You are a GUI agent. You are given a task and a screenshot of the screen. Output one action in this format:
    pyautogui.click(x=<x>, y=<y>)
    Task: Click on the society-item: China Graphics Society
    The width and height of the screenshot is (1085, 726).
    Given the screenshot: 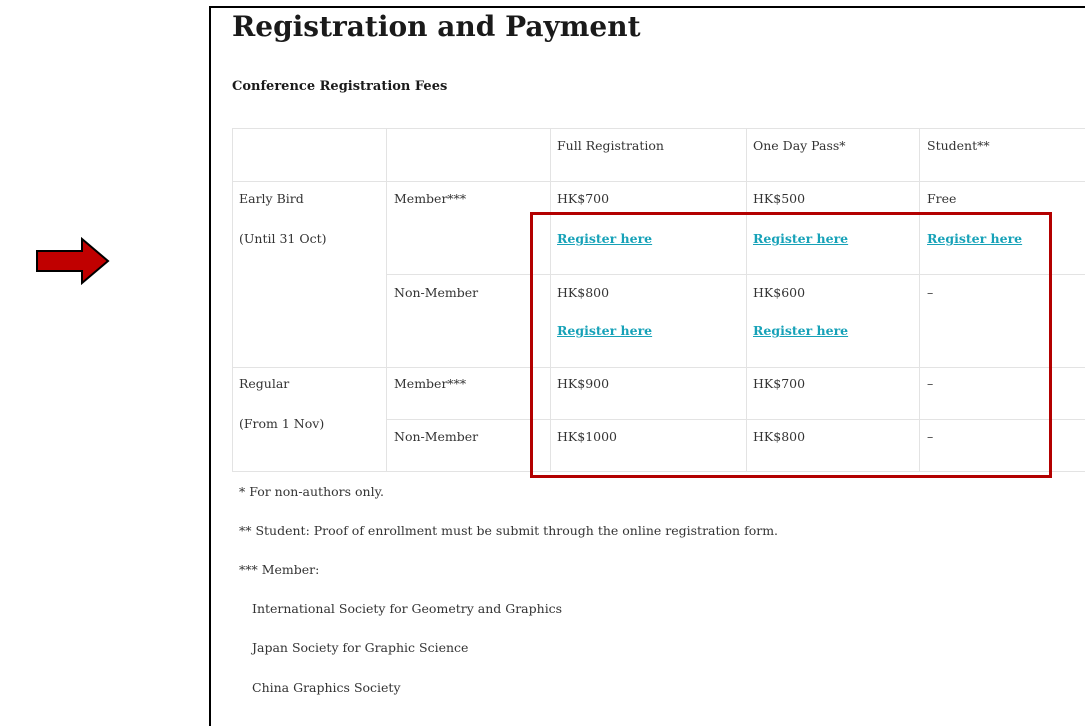 What is the action you would take?
    pyautogui.click(x=326, y=687)
    